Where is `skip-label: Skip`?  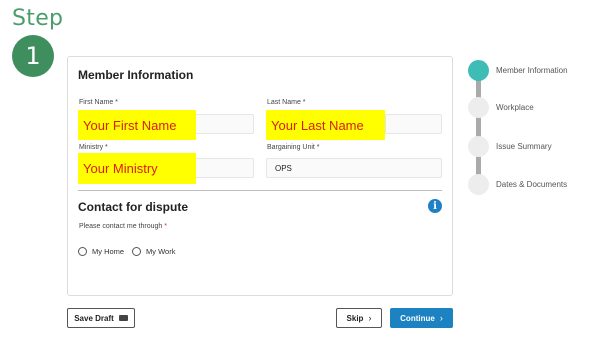 skip-label: Skip is located at coordinates (355, 318).